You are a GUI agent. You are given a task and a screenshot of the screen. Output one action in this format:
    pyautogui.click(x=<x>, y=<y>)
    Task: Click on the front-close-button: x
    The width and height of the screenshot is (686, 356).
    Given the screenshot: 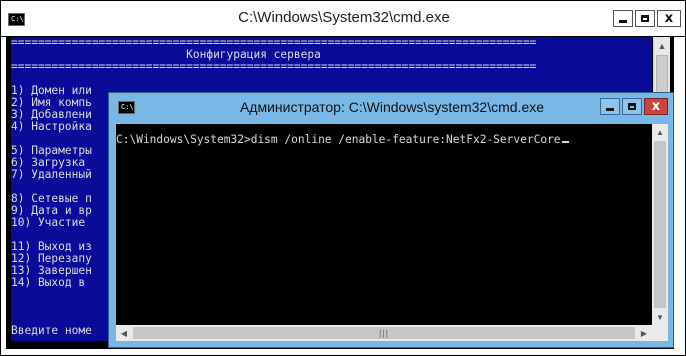 What is the action you would take?
    pyautogui.click(x=656, y=106)
    